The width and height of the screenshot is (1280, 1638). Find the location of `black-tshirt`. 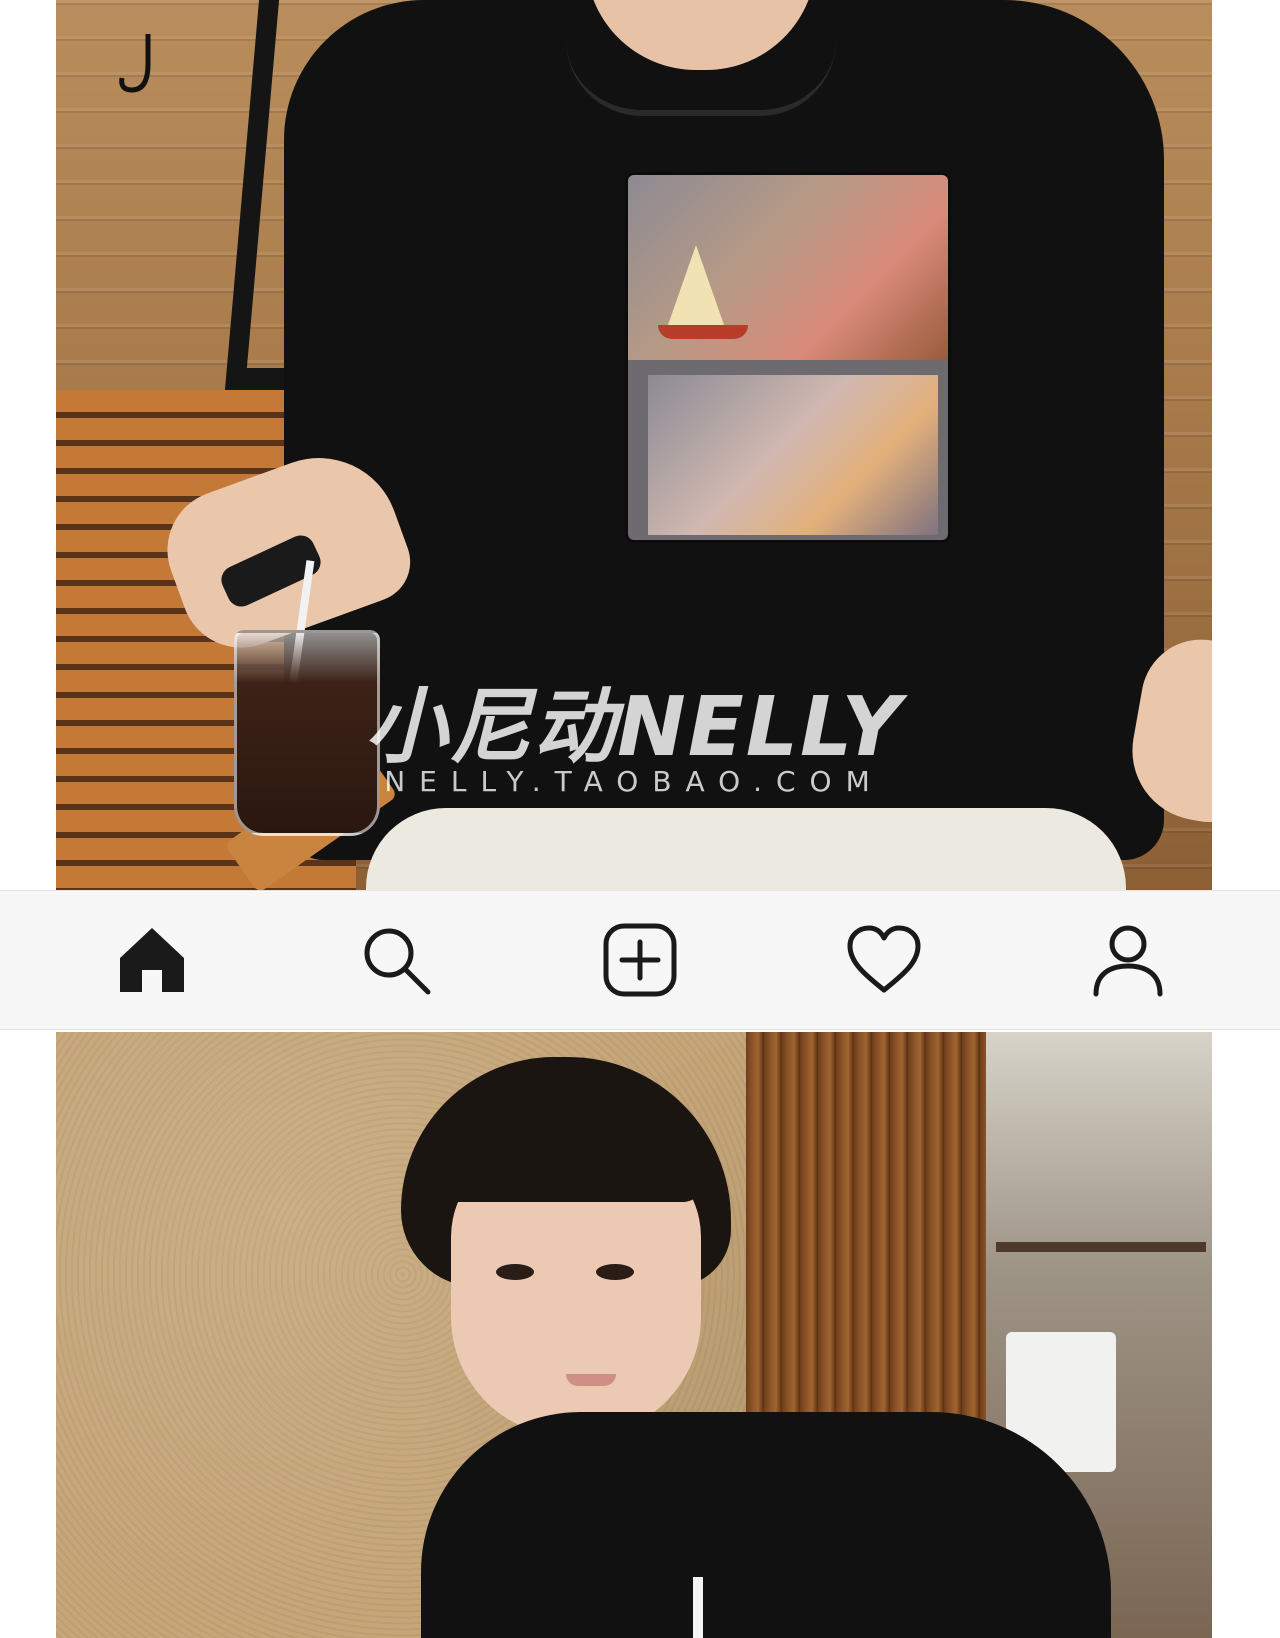

black-tshirt is located at coordinates (766, 1525).